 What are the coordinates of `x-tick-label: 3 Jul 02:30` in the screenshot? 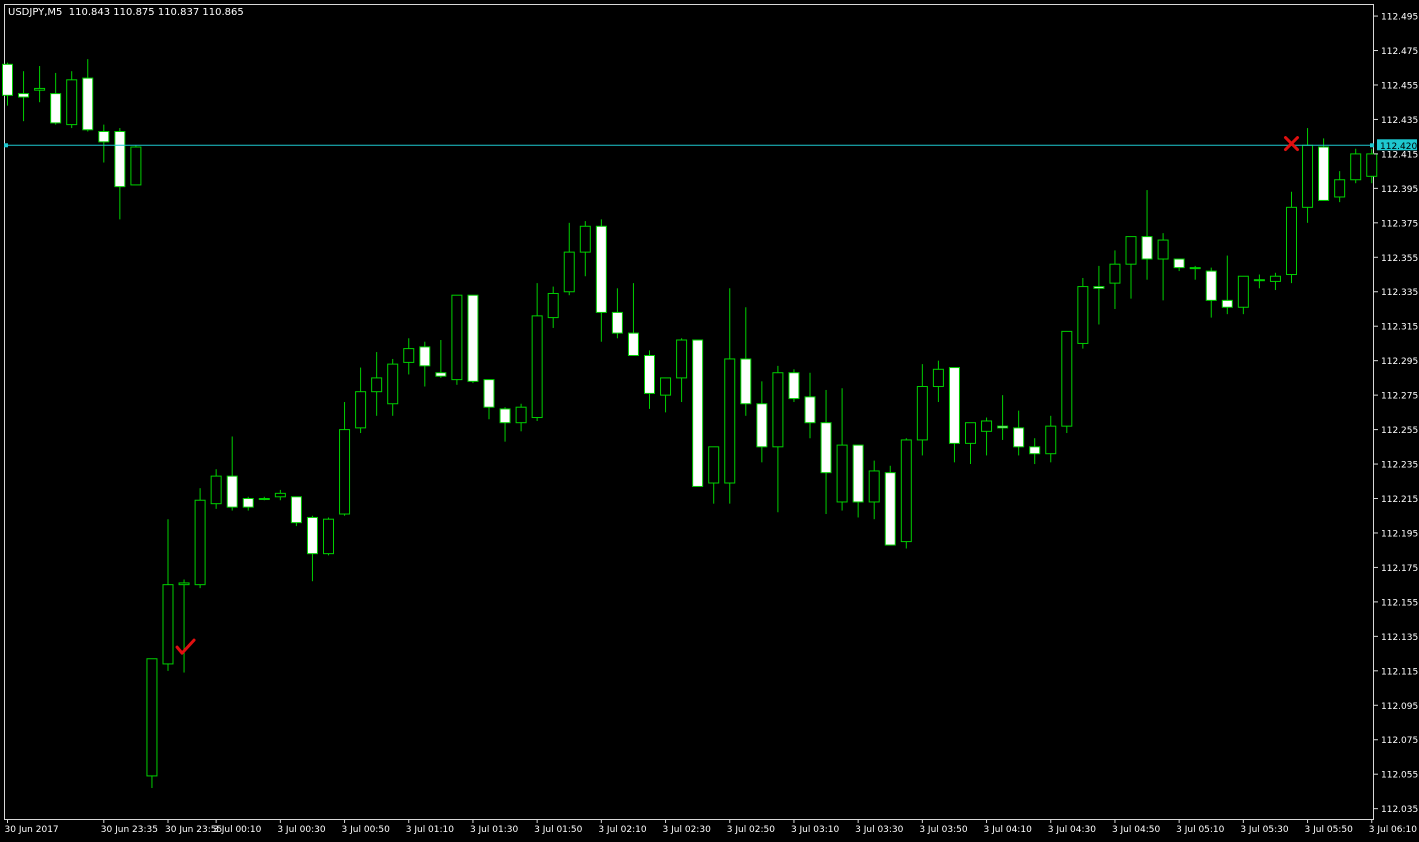 It's located at (687, 830).